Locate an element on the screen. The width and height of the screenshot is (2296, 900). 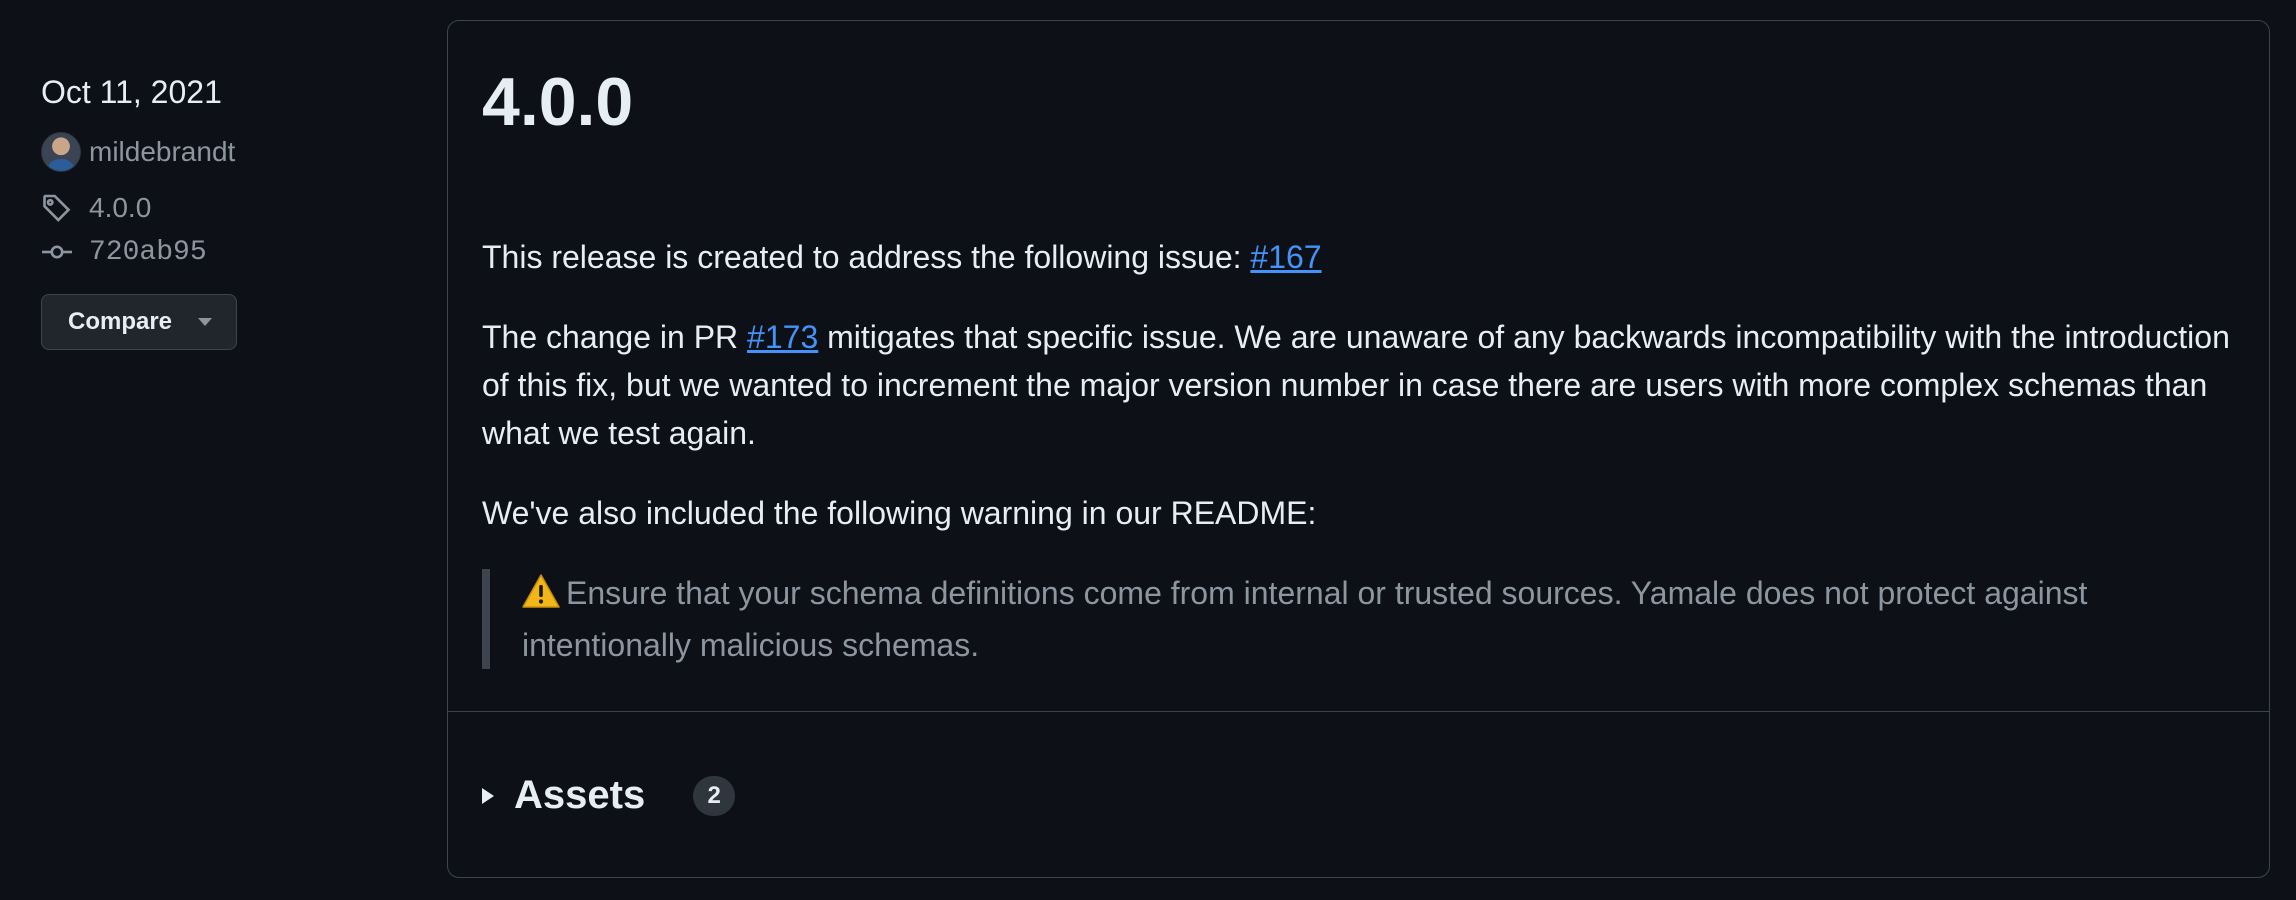
card-divider is located at coordinates (1358, 711).